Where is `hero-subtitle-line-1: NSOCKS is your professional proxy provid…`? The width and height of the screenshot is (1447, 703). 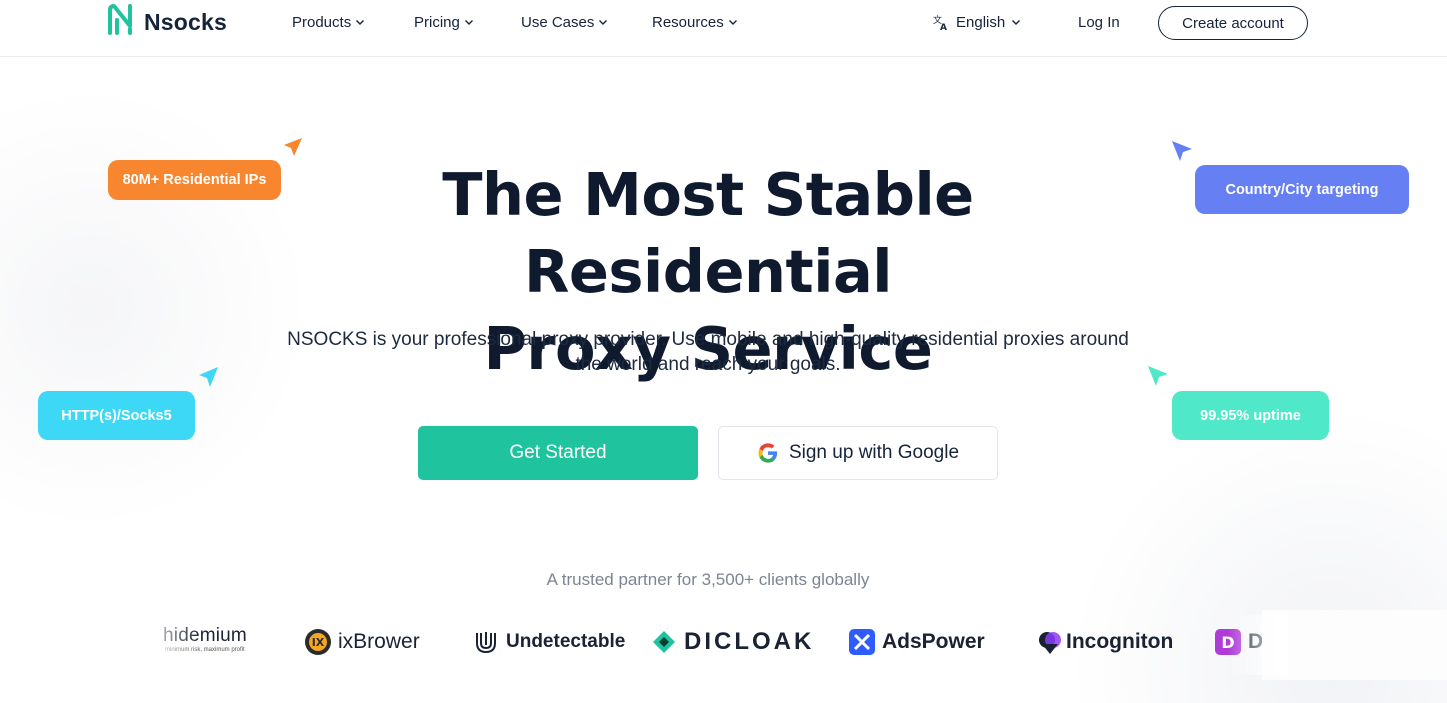 hero-subtitle-line-1: NSOCKS is your professional proxy provid… is located at coordinates (708, 339).